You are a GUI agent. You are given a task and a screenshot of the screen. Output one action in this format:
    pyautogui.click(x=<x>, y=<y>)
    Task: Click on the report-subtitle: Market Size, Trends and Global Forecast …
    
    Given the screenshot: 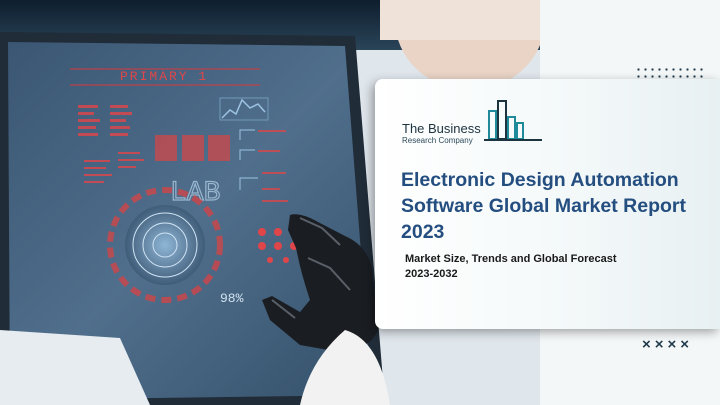 What is the action you would take?
    pyautogui.click(x=511, y=266)
    